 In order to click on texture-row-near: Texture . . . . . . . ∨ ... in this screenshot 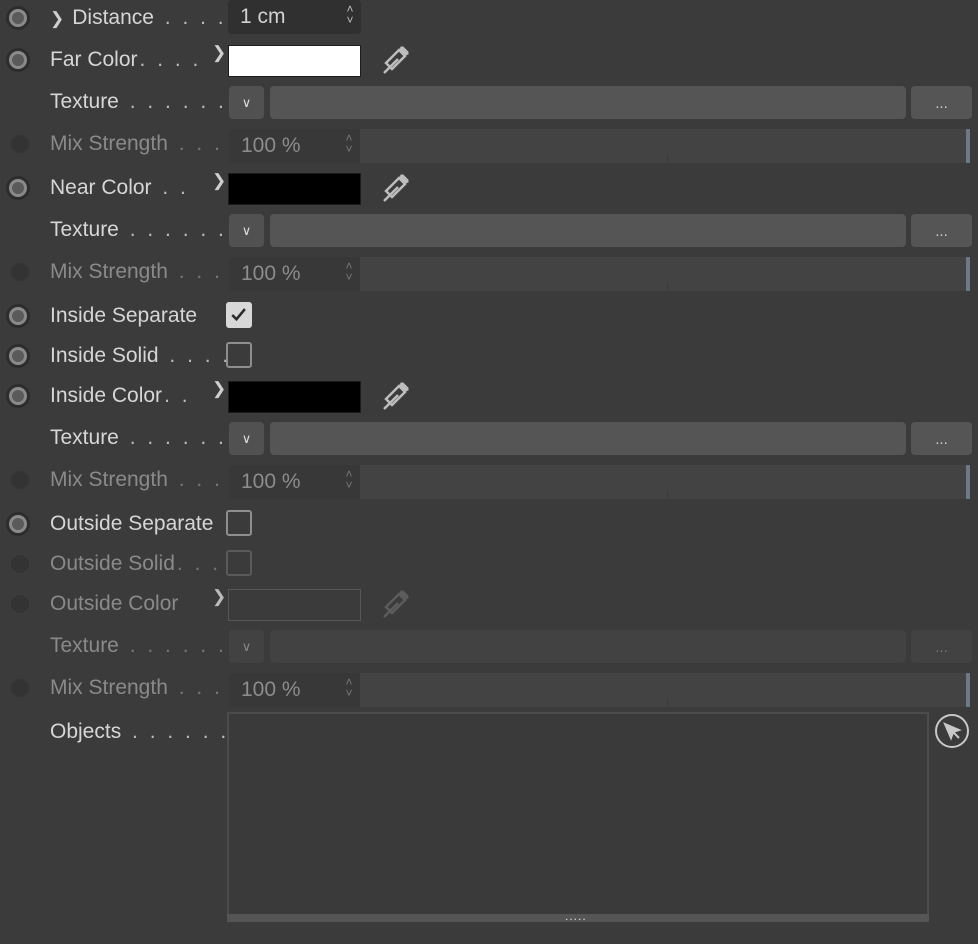, I will do `click(489, 230)`.